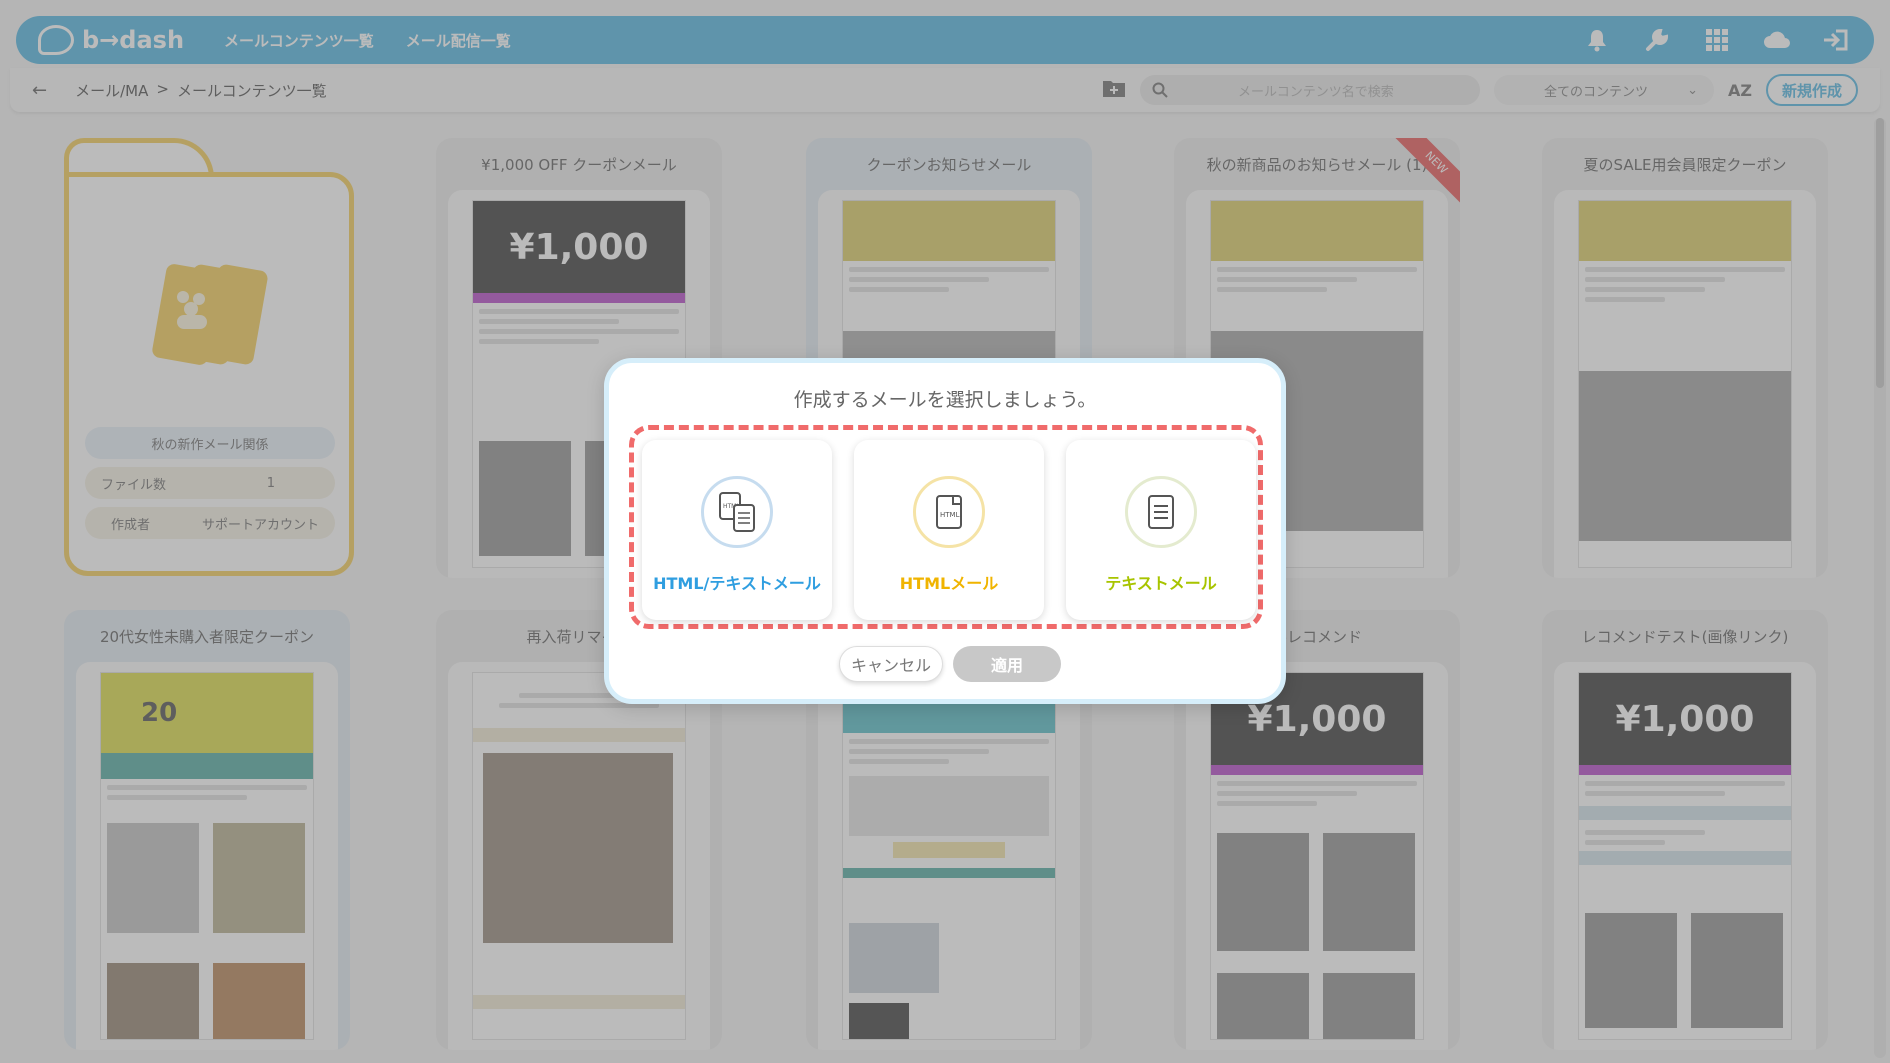 The width and height of the screenshot is (1890, 1063). I want to click on html-mail-icon: HTML, so click(949, 512).